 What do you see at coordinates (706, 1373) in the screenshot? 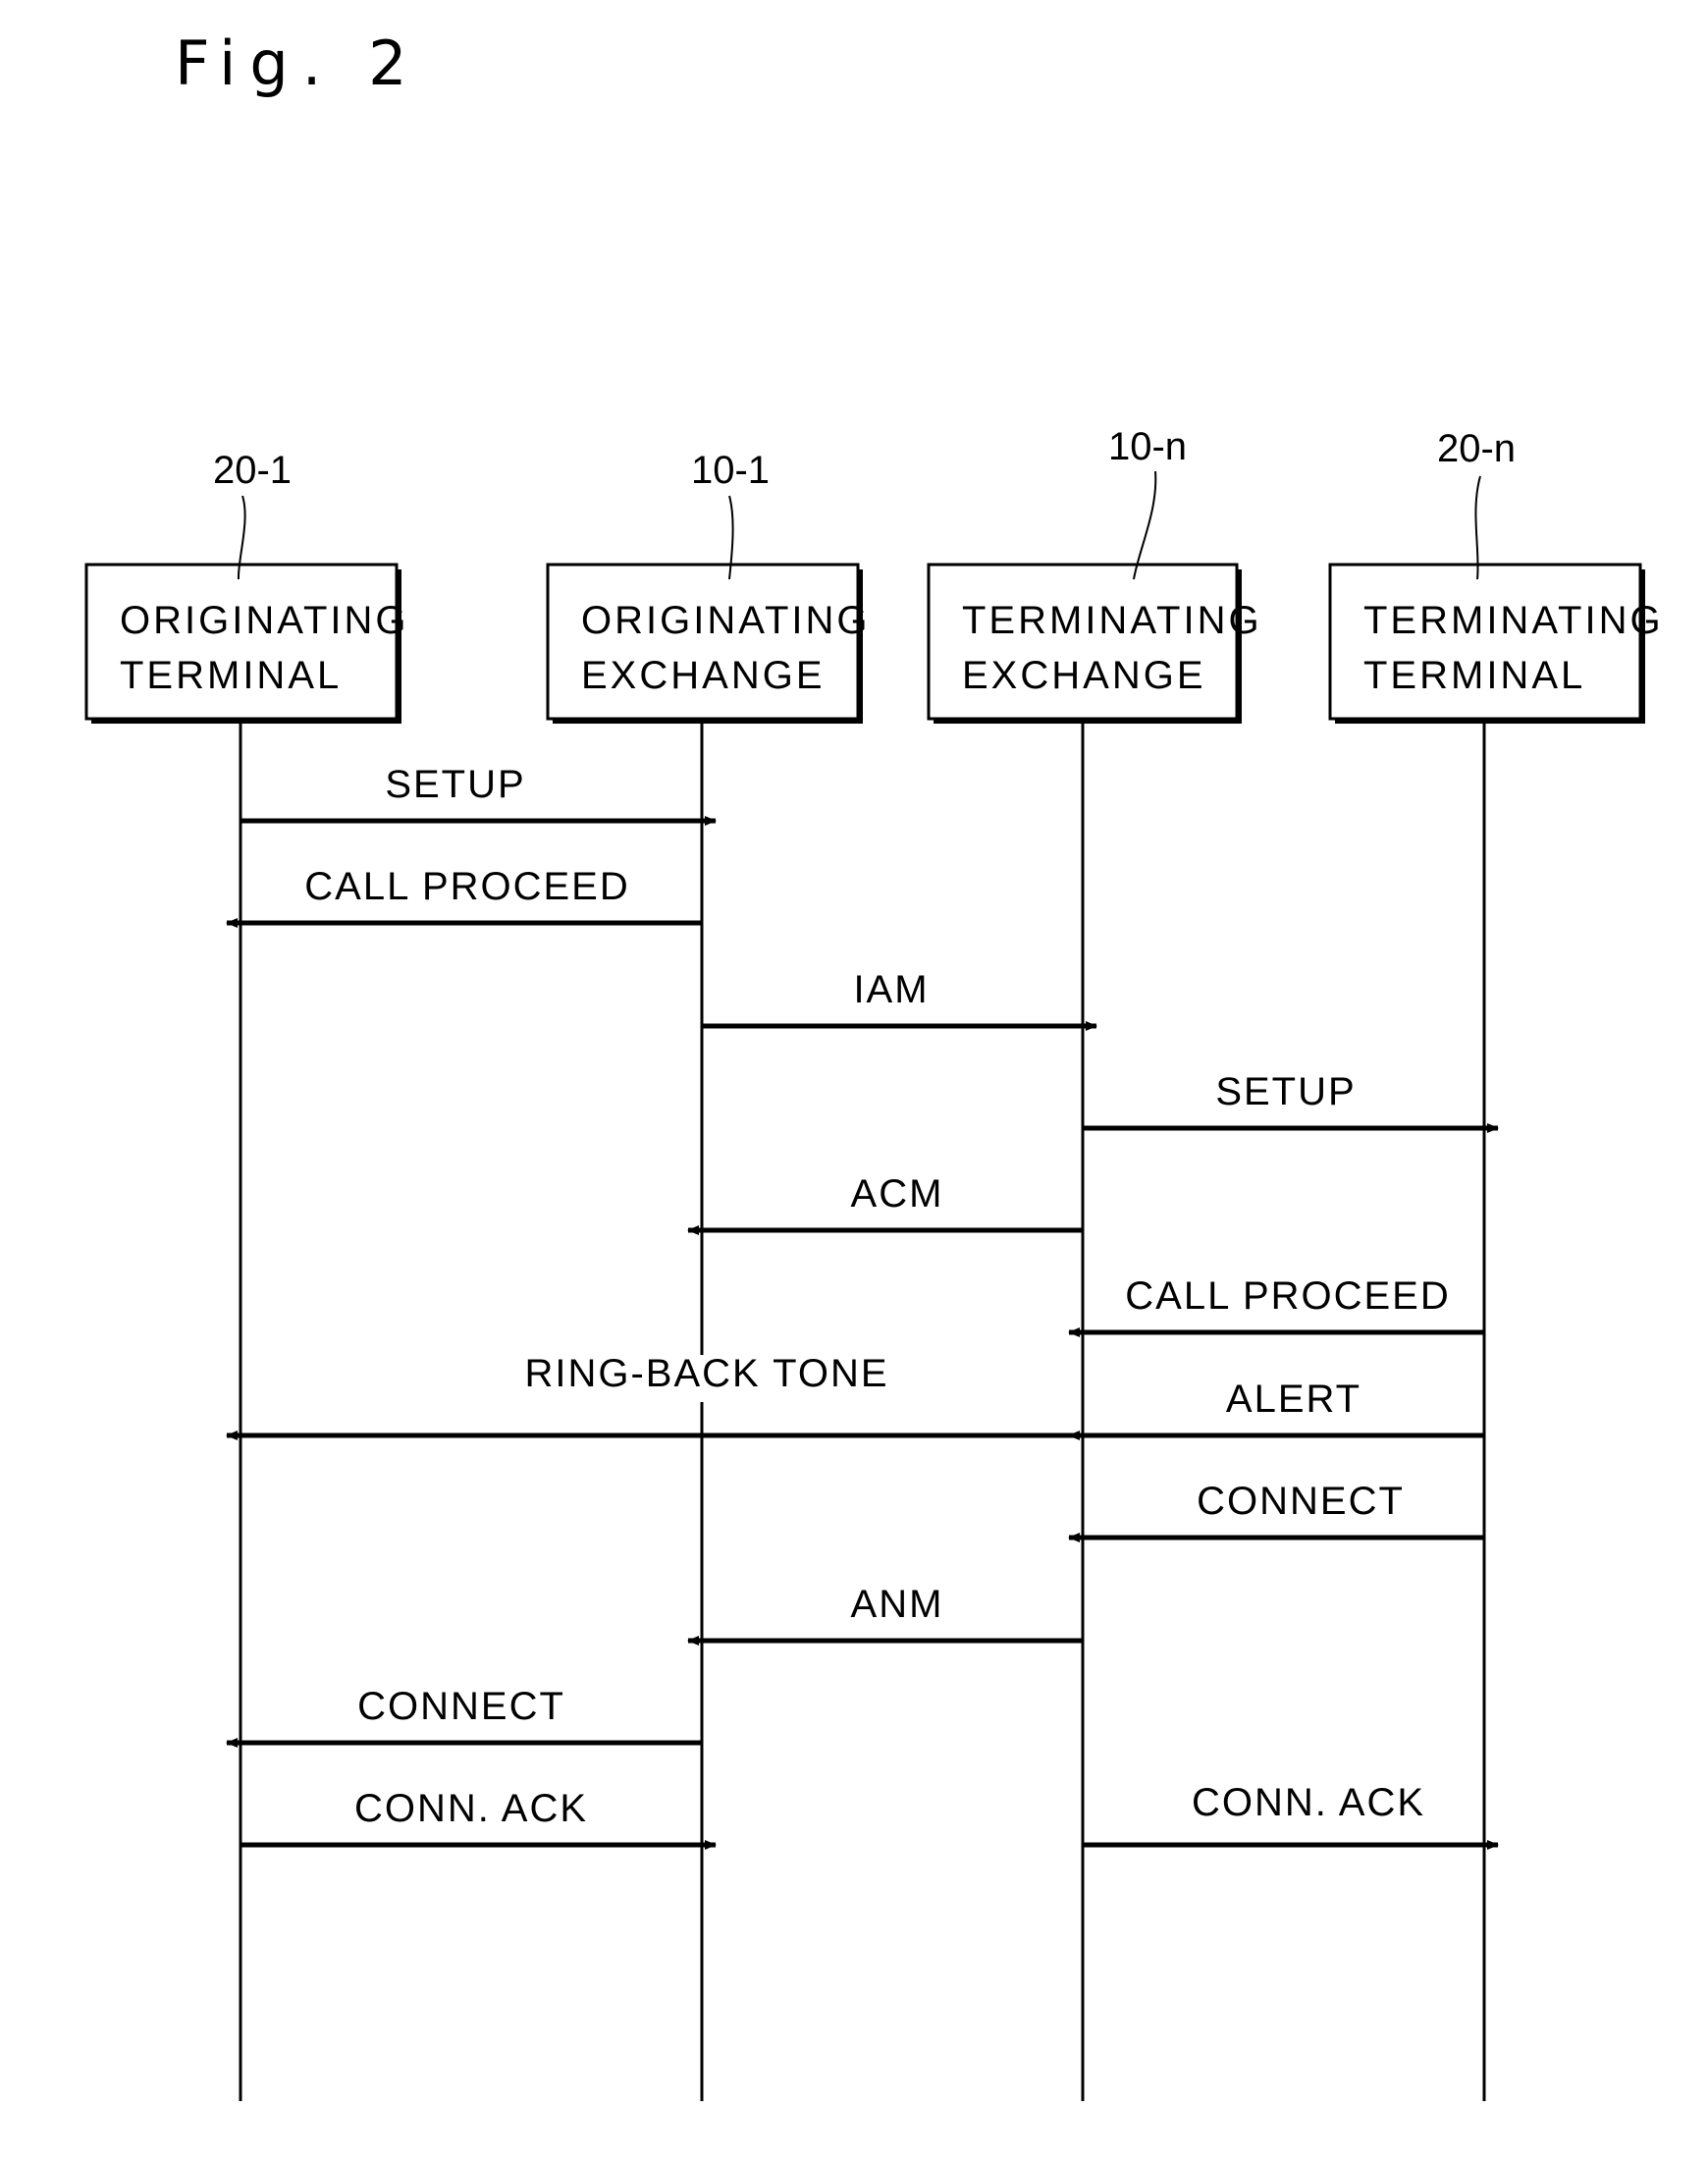
I see `message-label: RING-BACK TONE` at bounding box center [706, 1373].